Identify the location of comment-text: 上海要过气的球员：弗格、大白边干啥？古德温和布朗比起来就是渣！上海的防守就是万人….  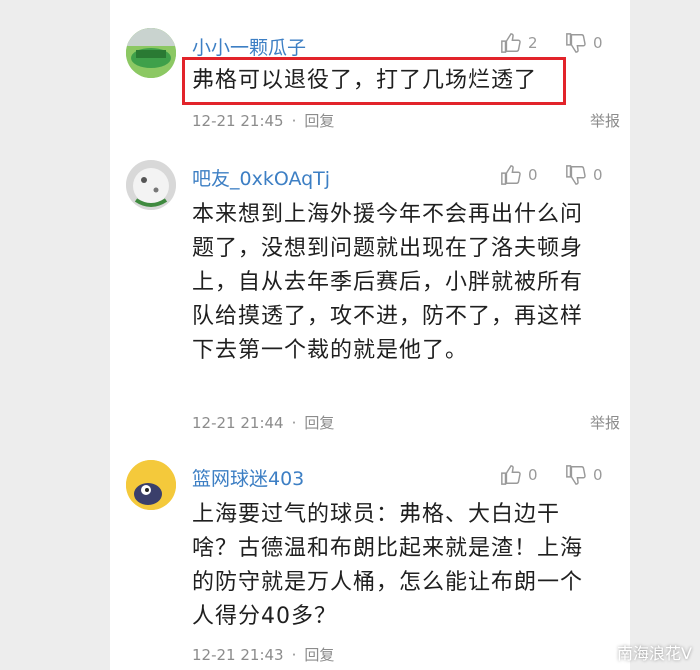
(388, 565).